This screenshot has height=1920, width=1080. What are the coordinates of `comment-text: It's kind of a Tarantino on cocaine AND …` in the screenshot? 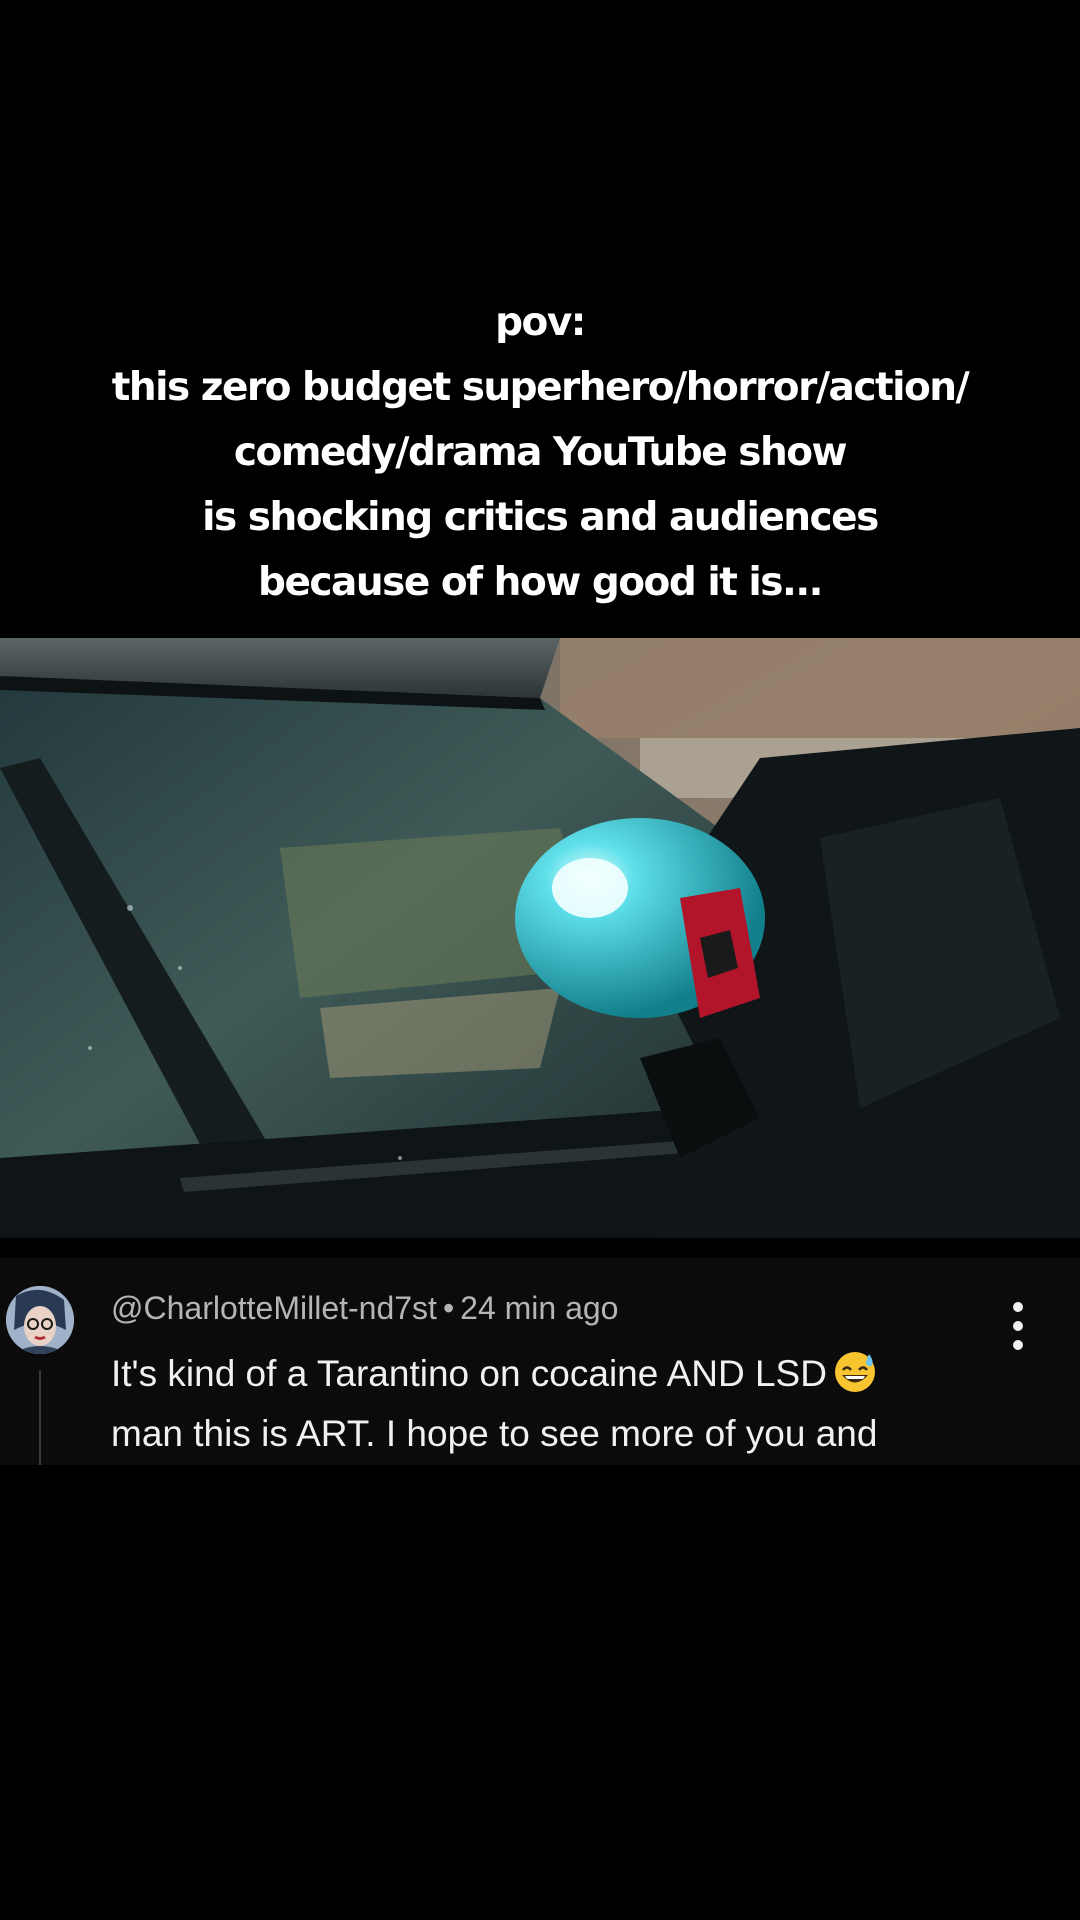 It's located at (541, 1404).